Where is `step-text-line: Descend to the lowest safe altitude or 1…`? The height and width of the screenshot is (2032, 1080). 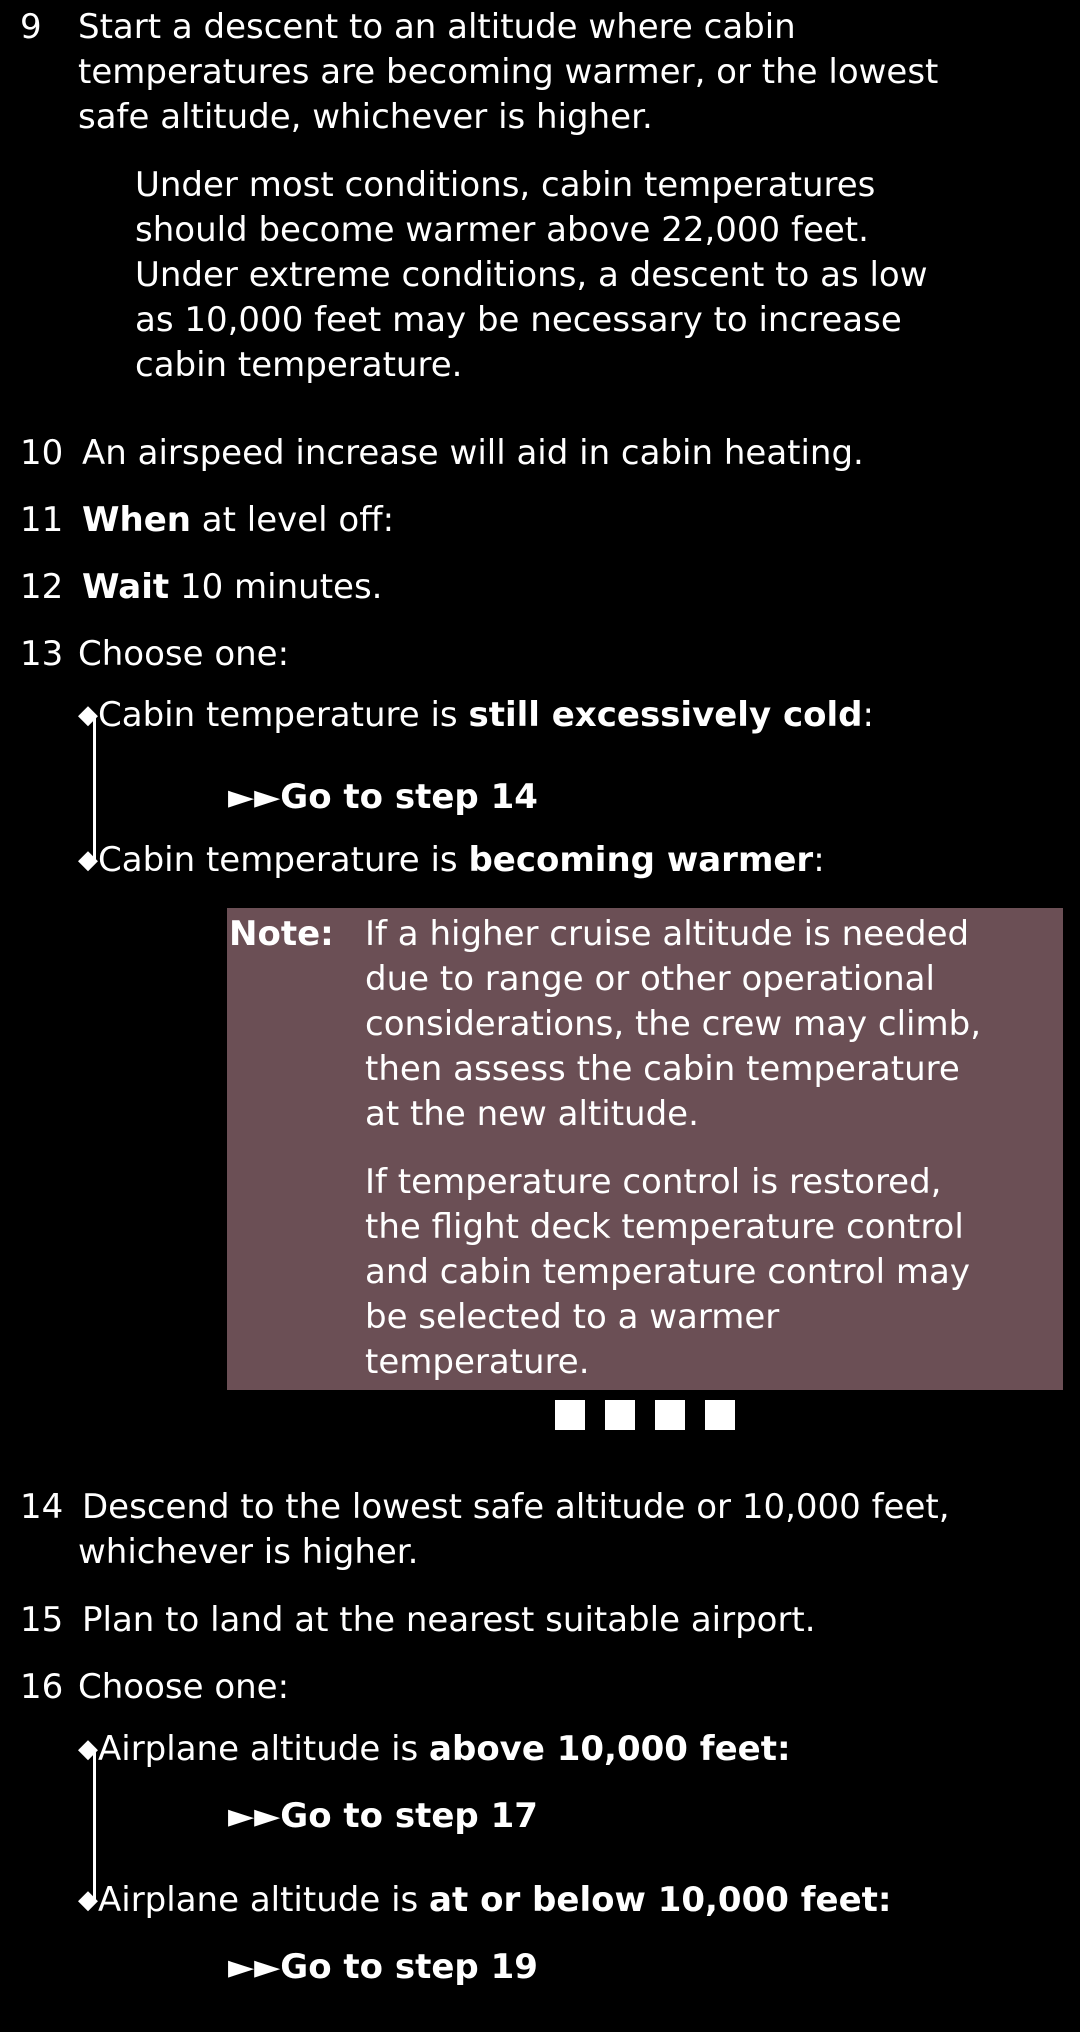 step-text-line: Descend to the lowest safe altitude or 1… is located at coordinates (516, 1507).